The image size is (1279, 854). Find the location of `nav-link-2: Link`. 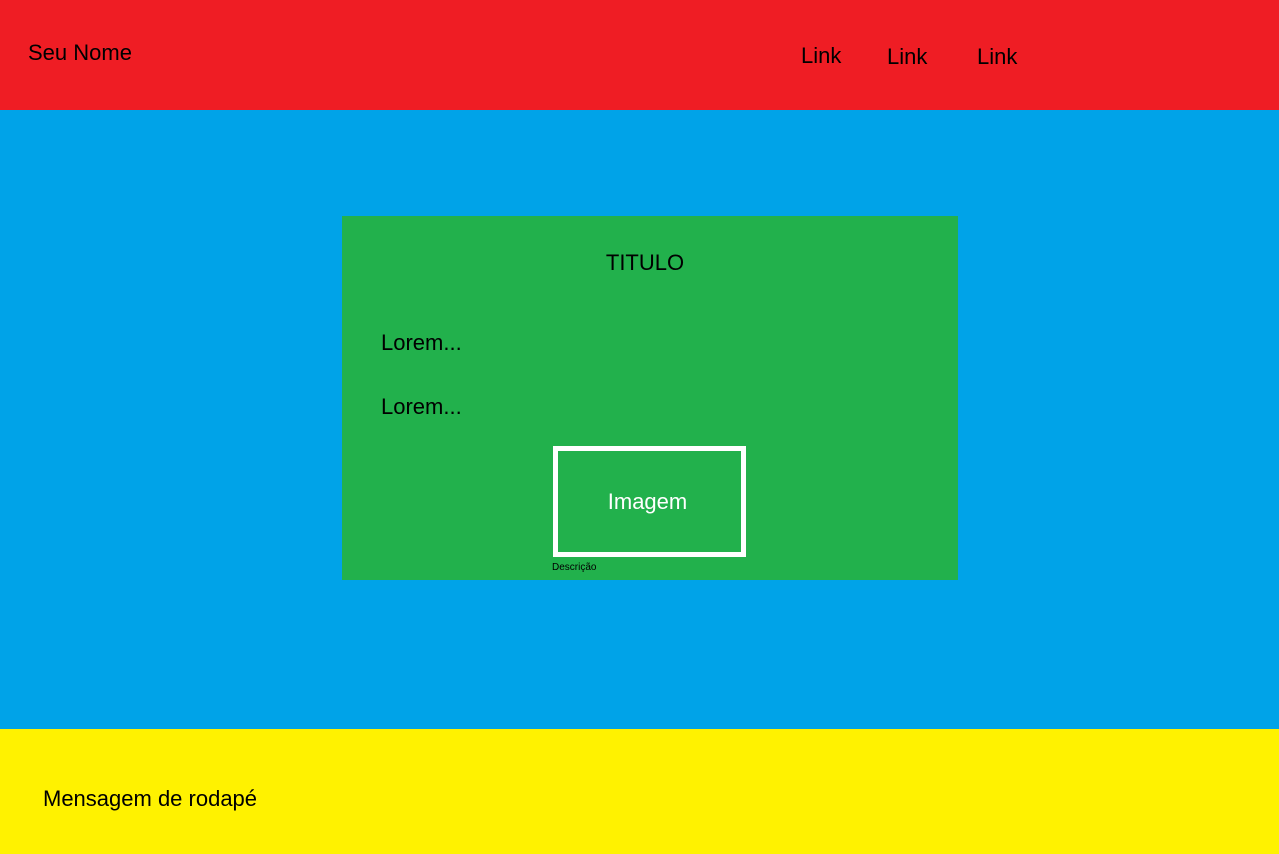

nav-link-2: Link is located at coordinates (907, 57).